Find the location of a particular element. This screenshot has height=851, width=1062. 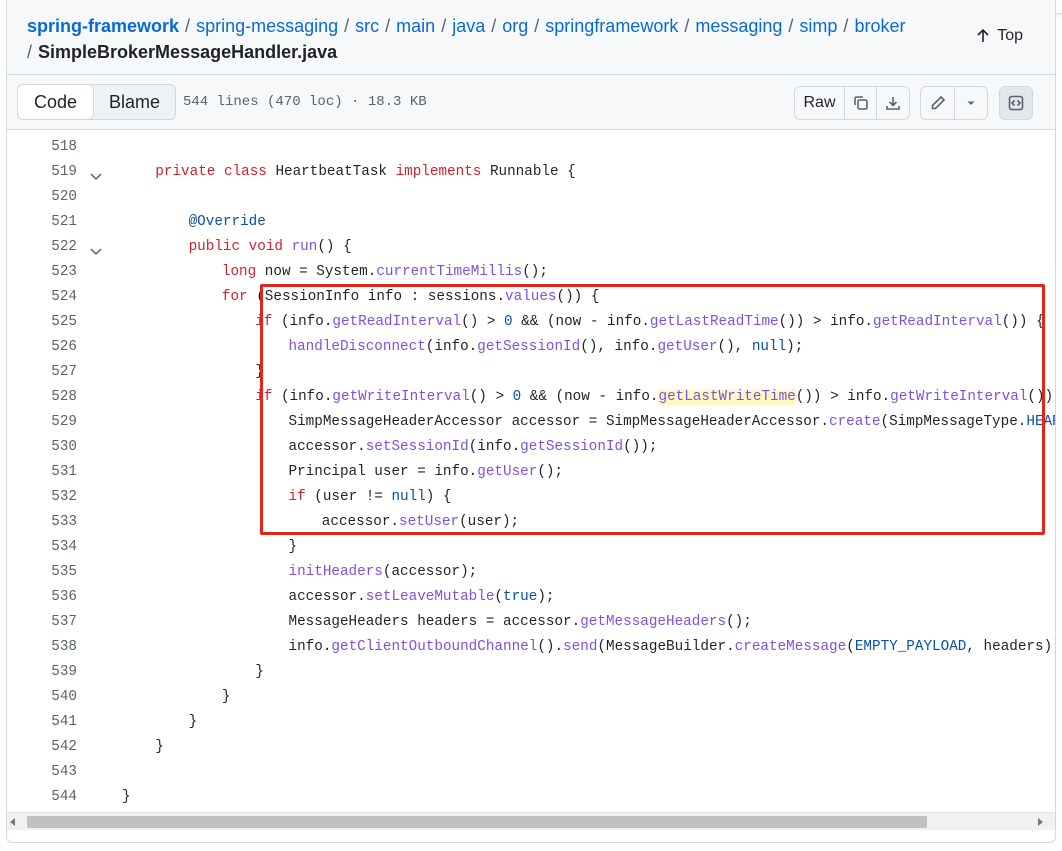

scroll-right-arrow-icon is located at coordinates (1040, 822).